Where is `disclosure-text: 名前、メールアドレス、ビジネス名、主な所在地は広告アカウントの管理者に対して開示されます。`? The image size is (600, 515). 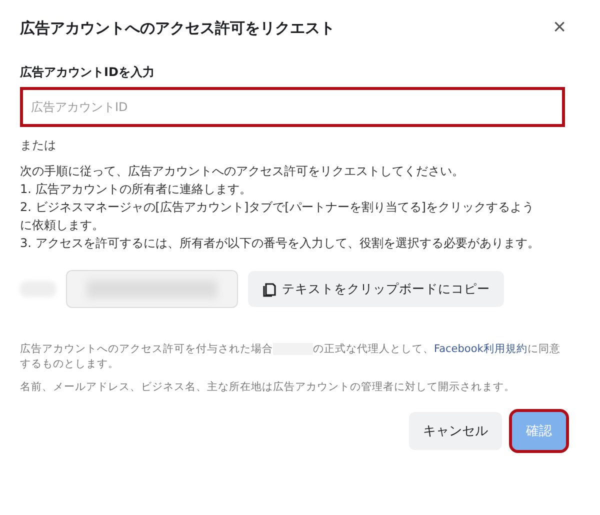 disclosure-text: 名前、メールアドレス、ビジネス名、主な所在地は広告アカウントの管理者に対して開示されます。 is located at coordinates (267, 387).